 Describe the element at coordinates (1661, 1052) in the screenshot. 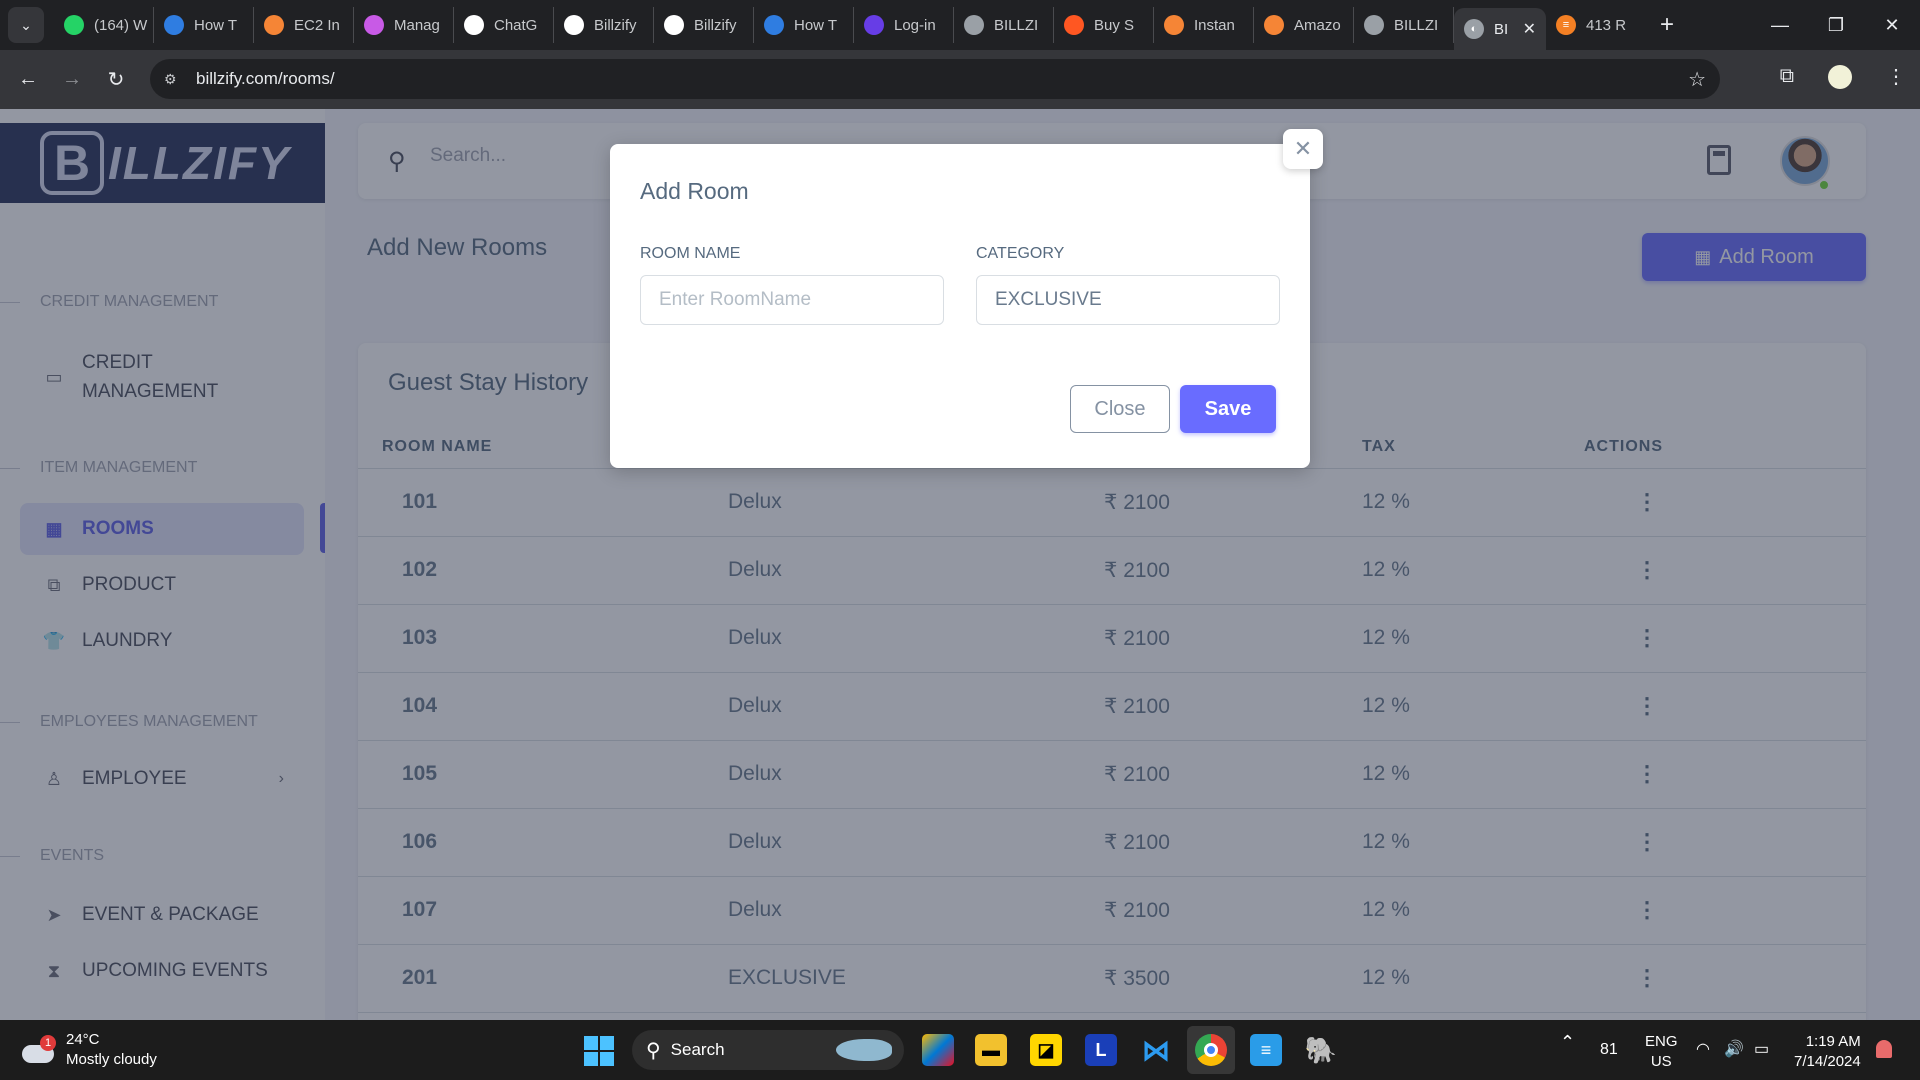

I see `language-indicator: ENG US` at that location.